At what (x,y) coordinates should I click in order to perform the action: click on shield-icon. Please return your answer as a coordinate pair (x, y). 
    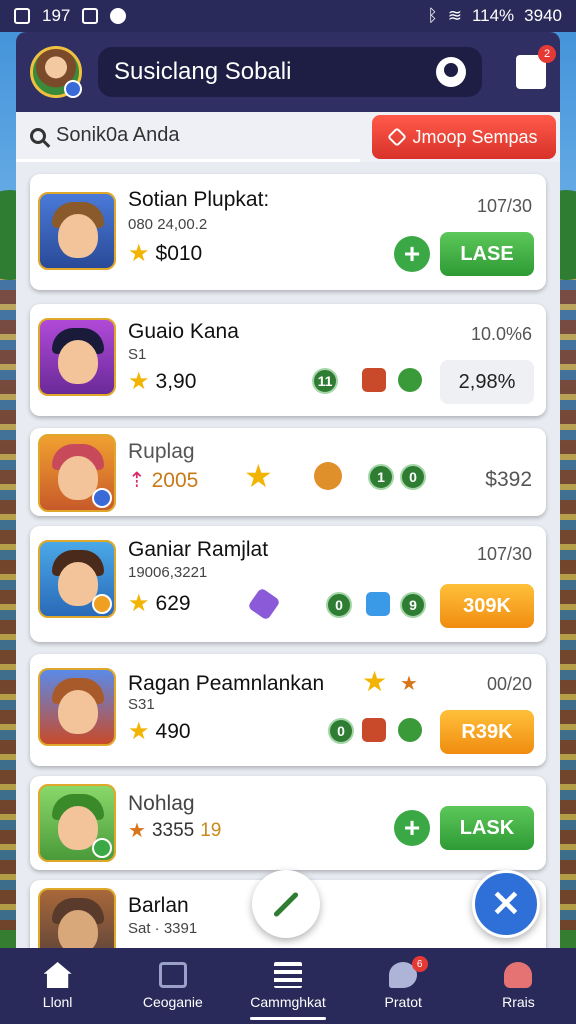
    Looking at the image, I should click on (118, 16).